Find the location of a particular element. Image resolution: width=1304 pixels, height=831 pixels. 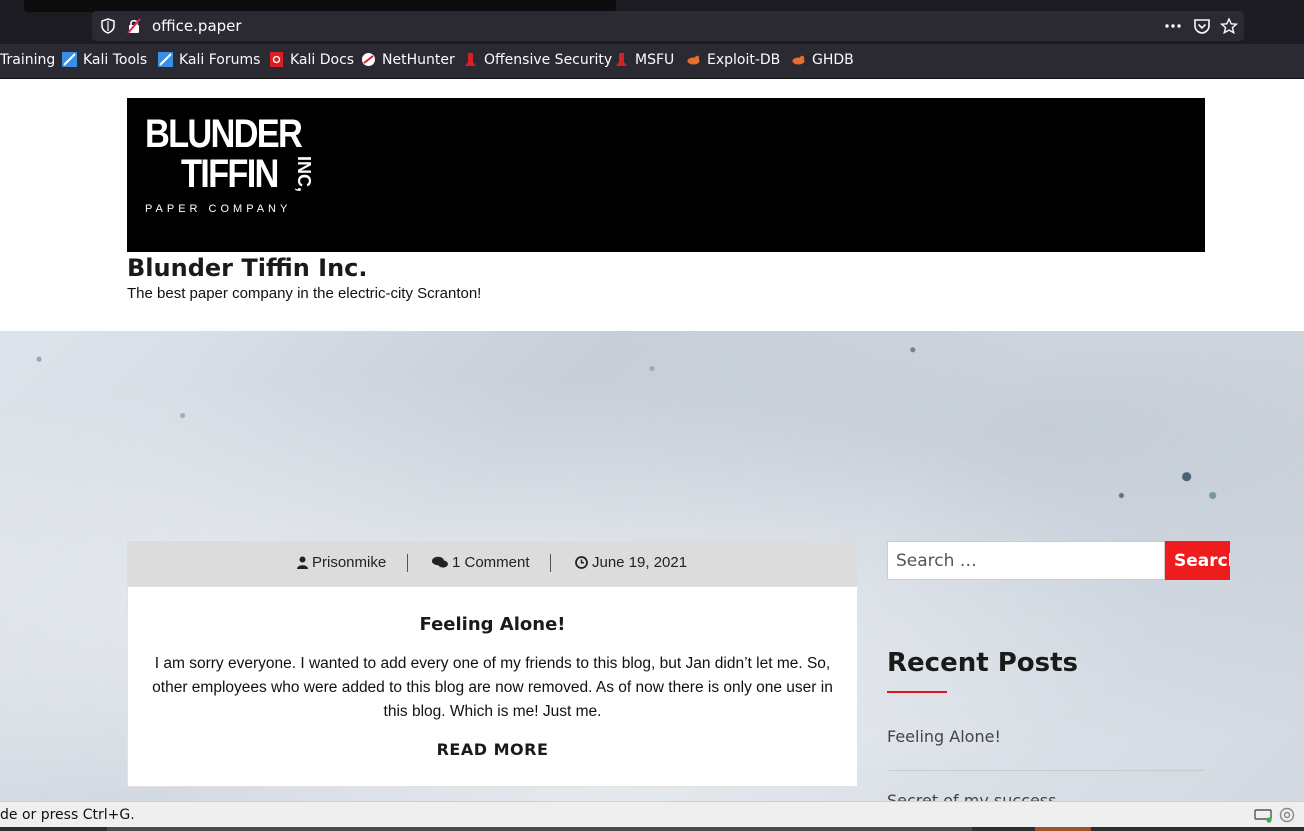

bookmark-kali-forums: Kali Forums is located at coordinates (209, 60).